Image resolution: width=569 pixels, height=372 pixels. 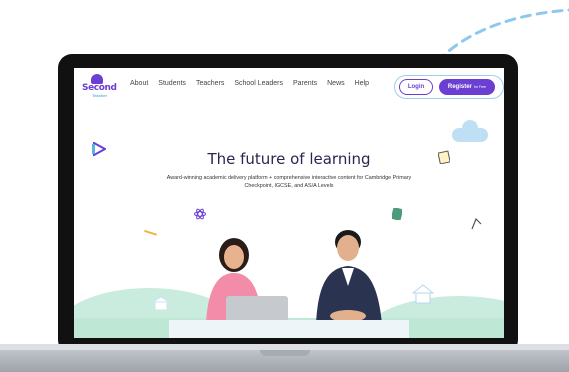 What do you see at coordinates (362, 83) in the screenshot?
I see `nav-link-help: Help` at bounding box center [362, 83].